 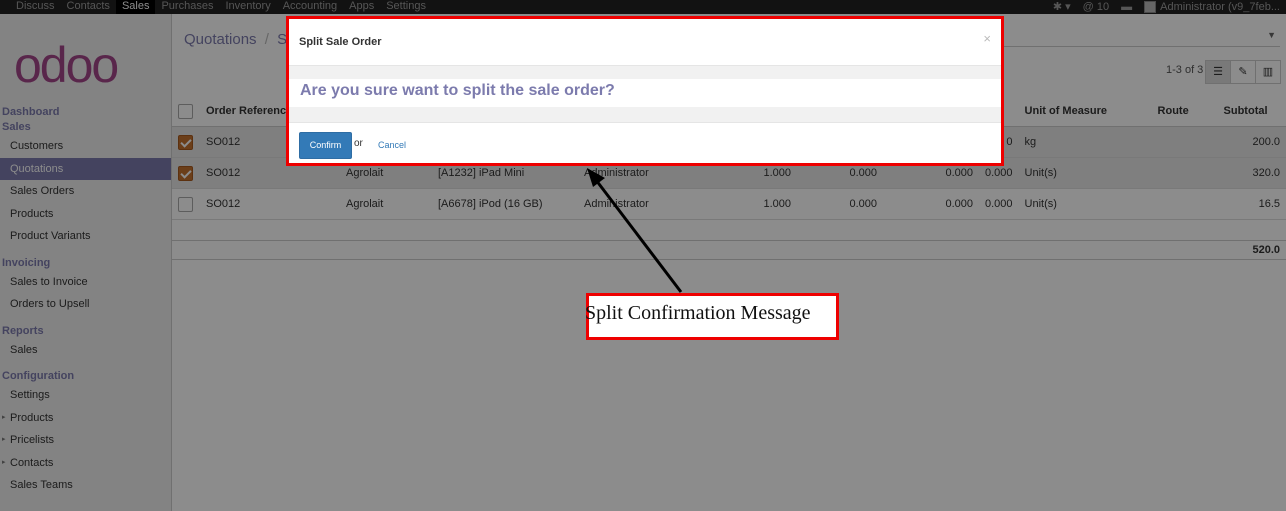 I want to click on or-text: or, so click(x=358, y=143).